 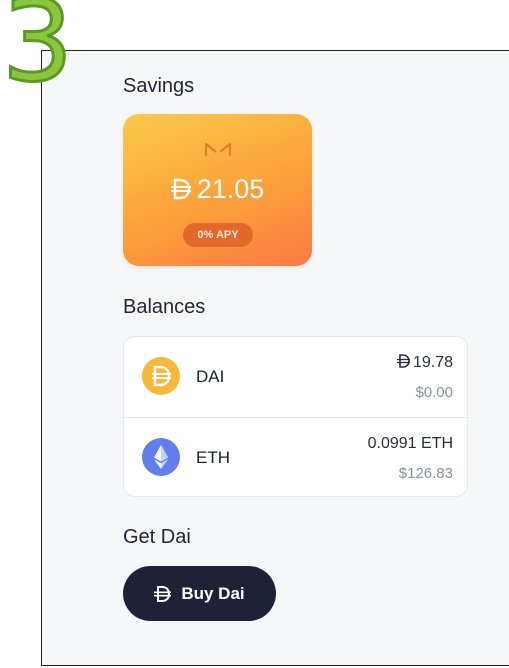 I want to click on savings-amount-value: 21.05, so click(x=230, y=189).